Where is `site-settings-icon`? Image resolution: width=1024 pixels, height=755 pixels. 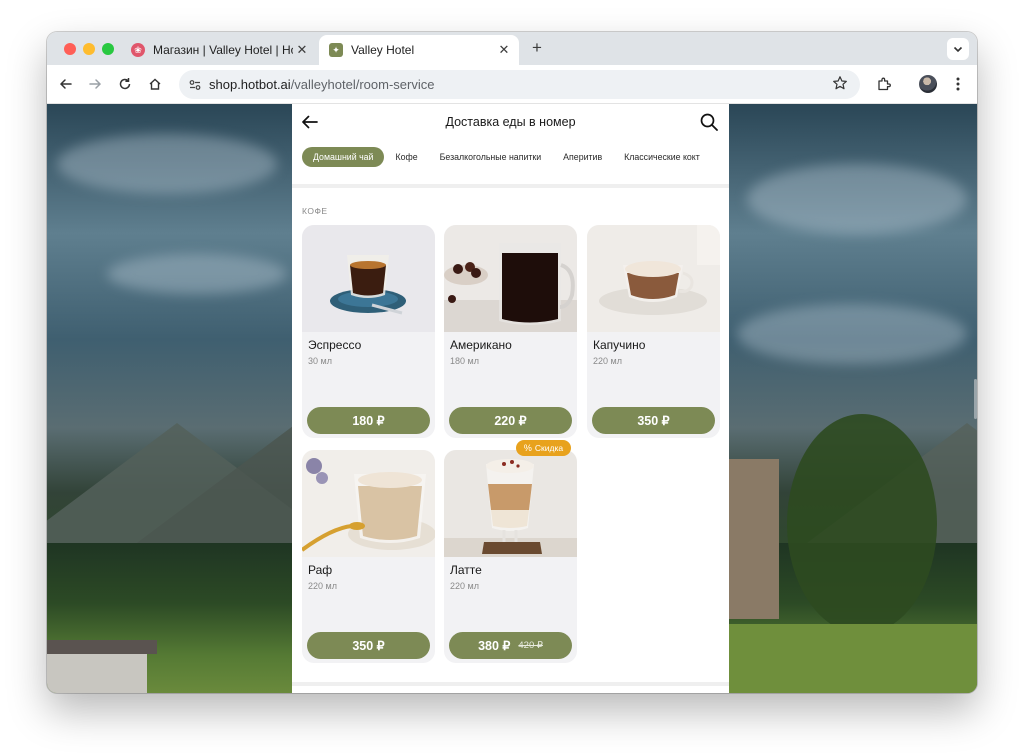 site-settings-icon is located at coordinates (195, 85).